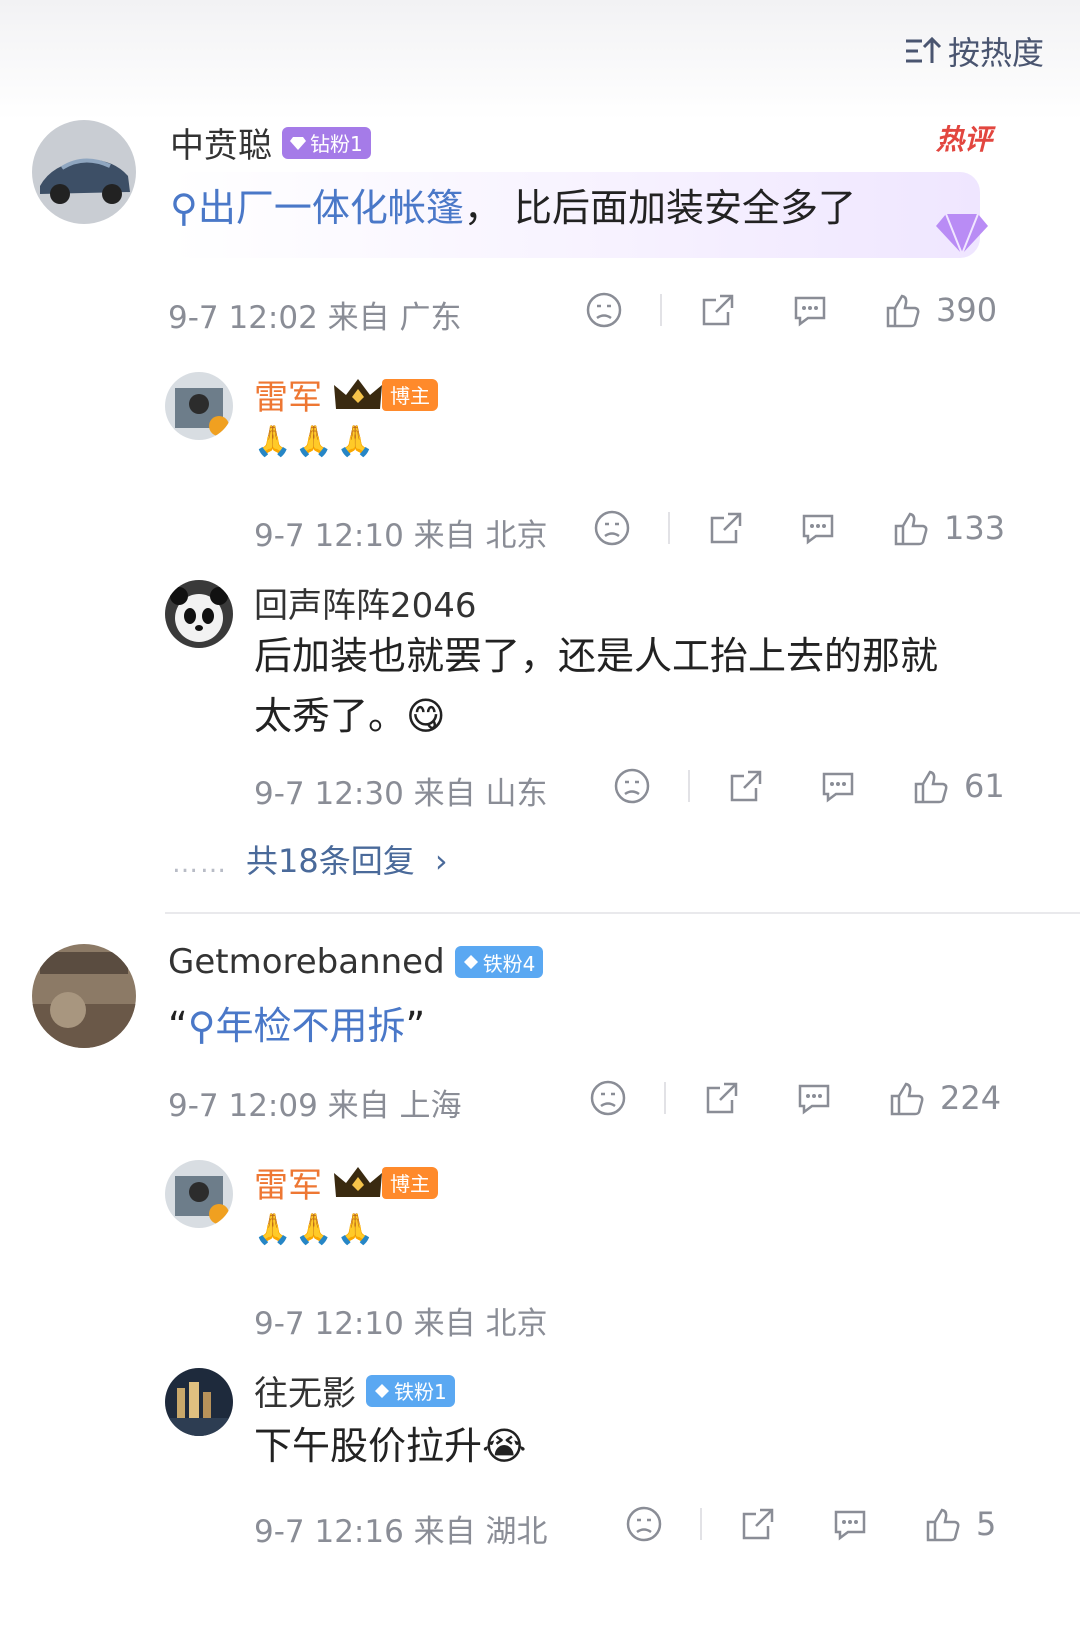 The height and width of the screenshot is (1643, 1080). What do you see at coordinates (975, 528) in the screenshot?
I see `like-count: 133` at bounding box center [975, 528].